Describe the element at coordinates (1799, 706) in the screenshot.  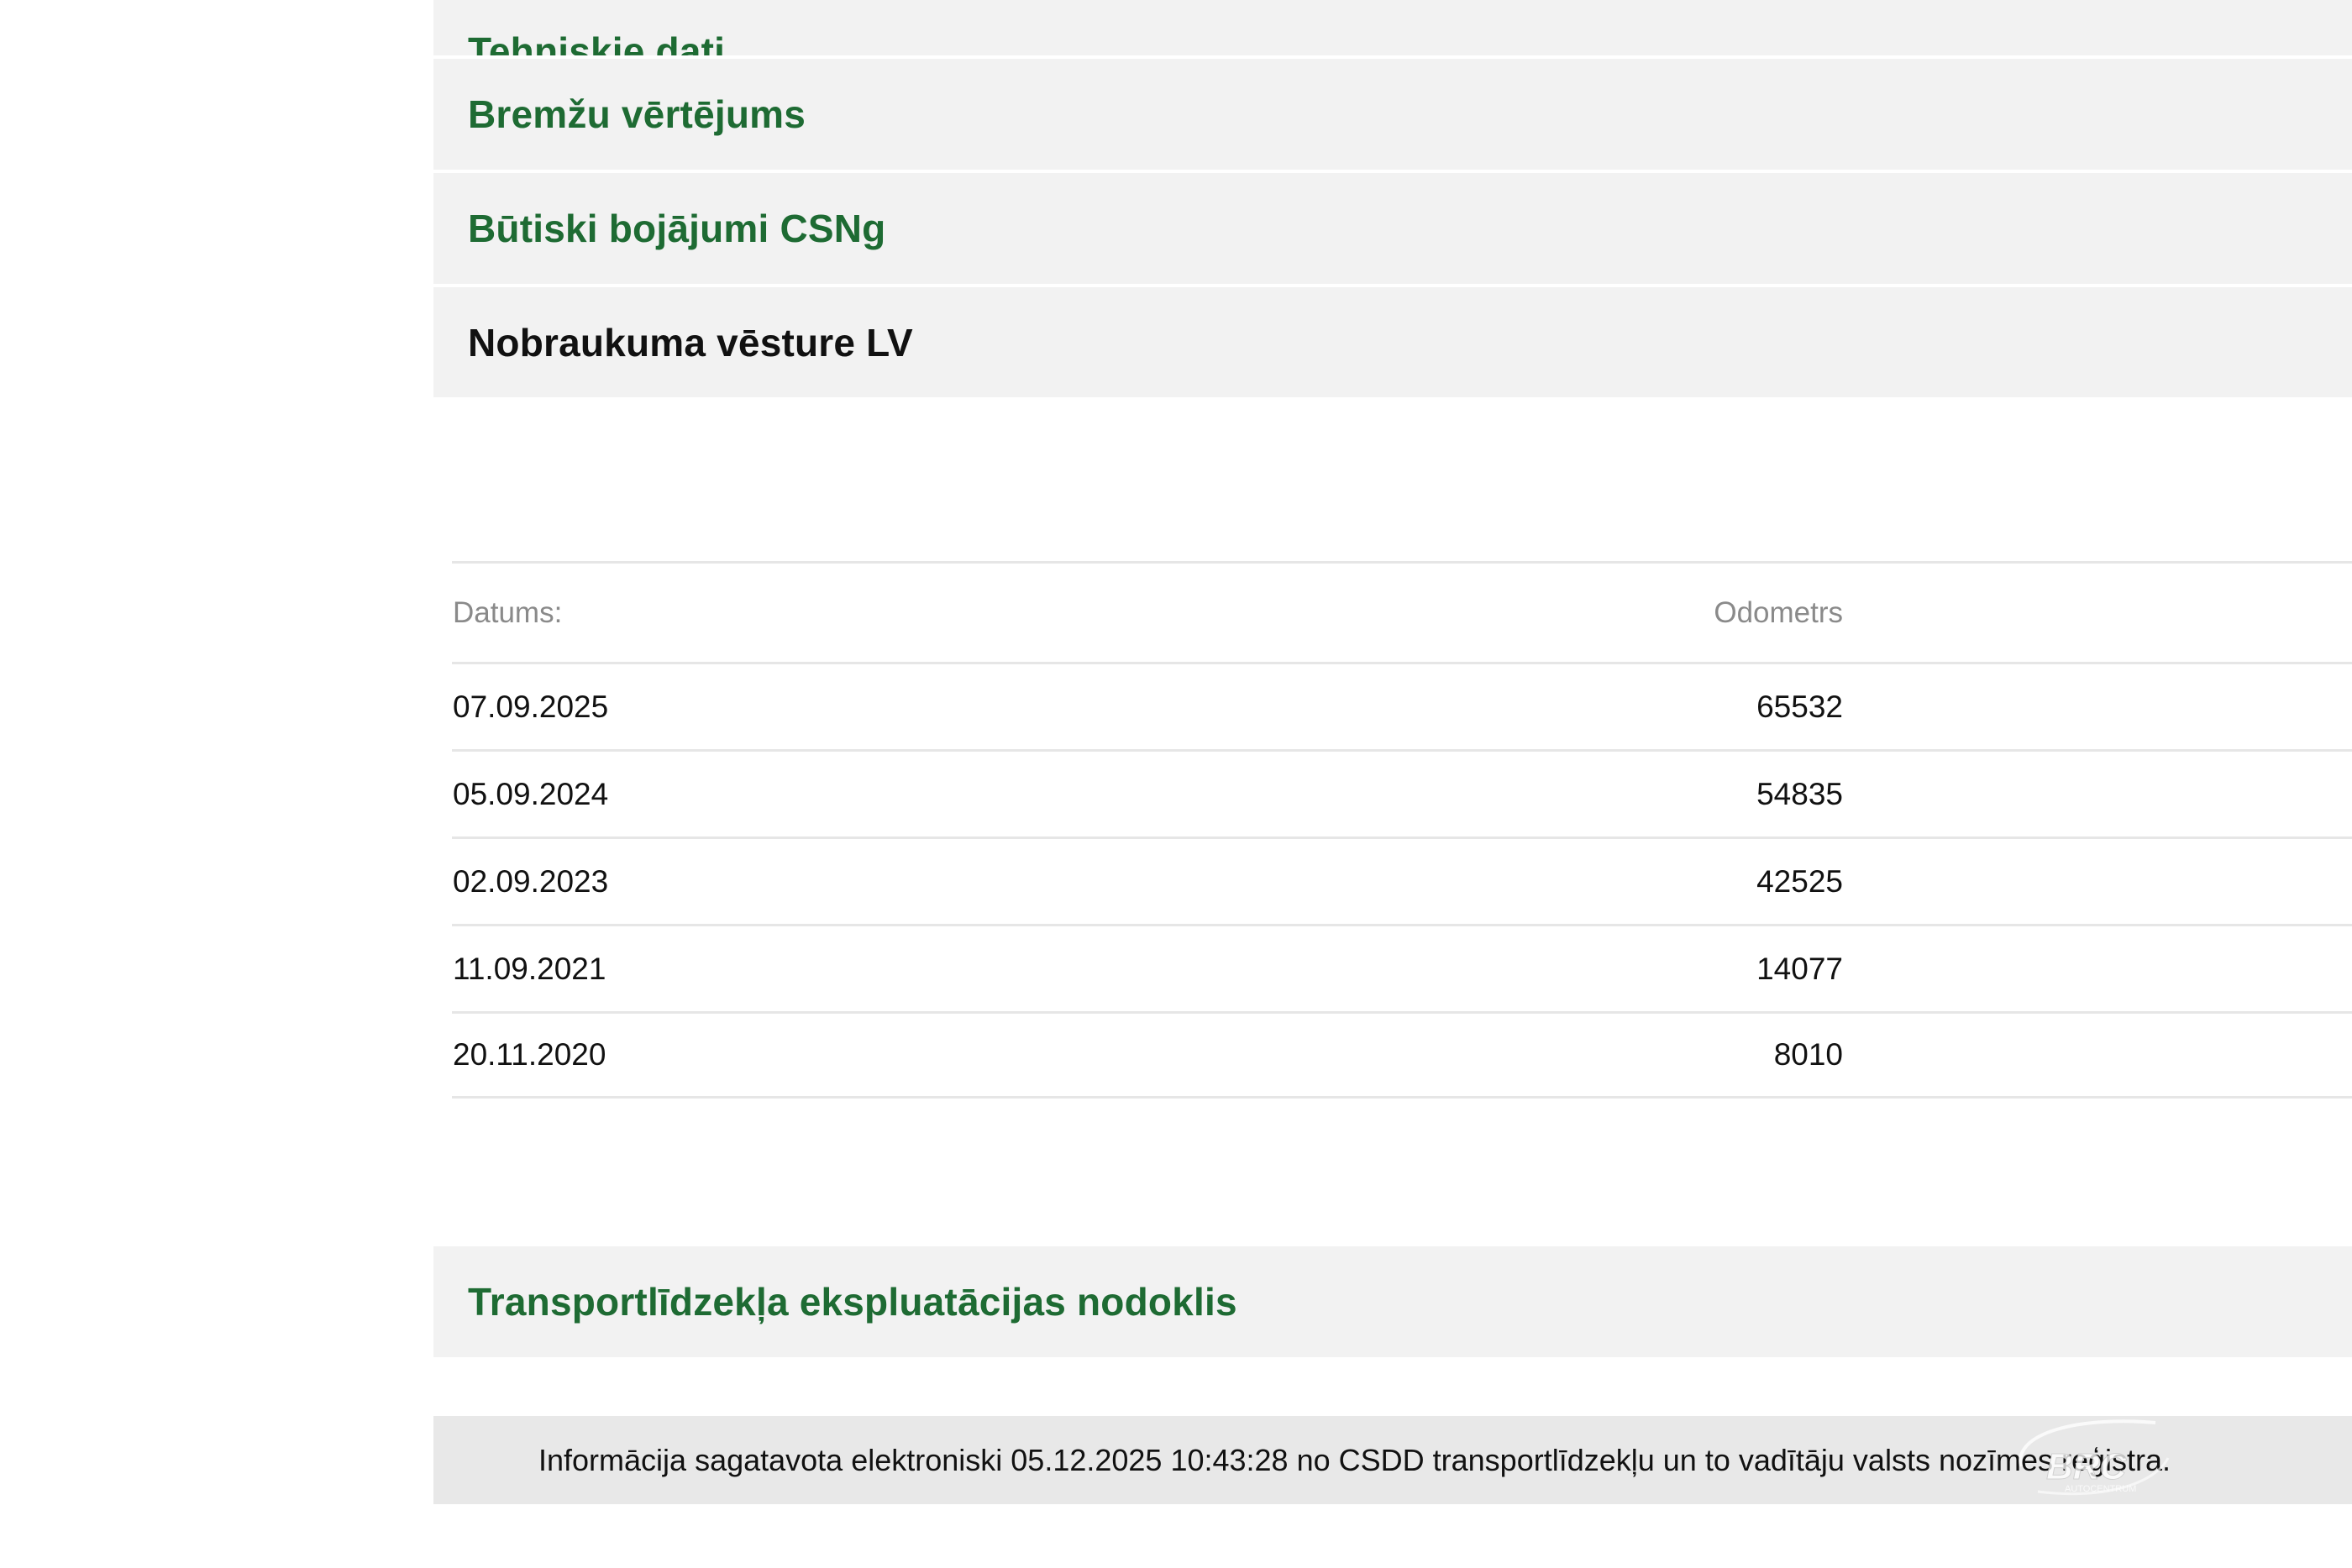
I see `row-odometer: 65532` at that location.